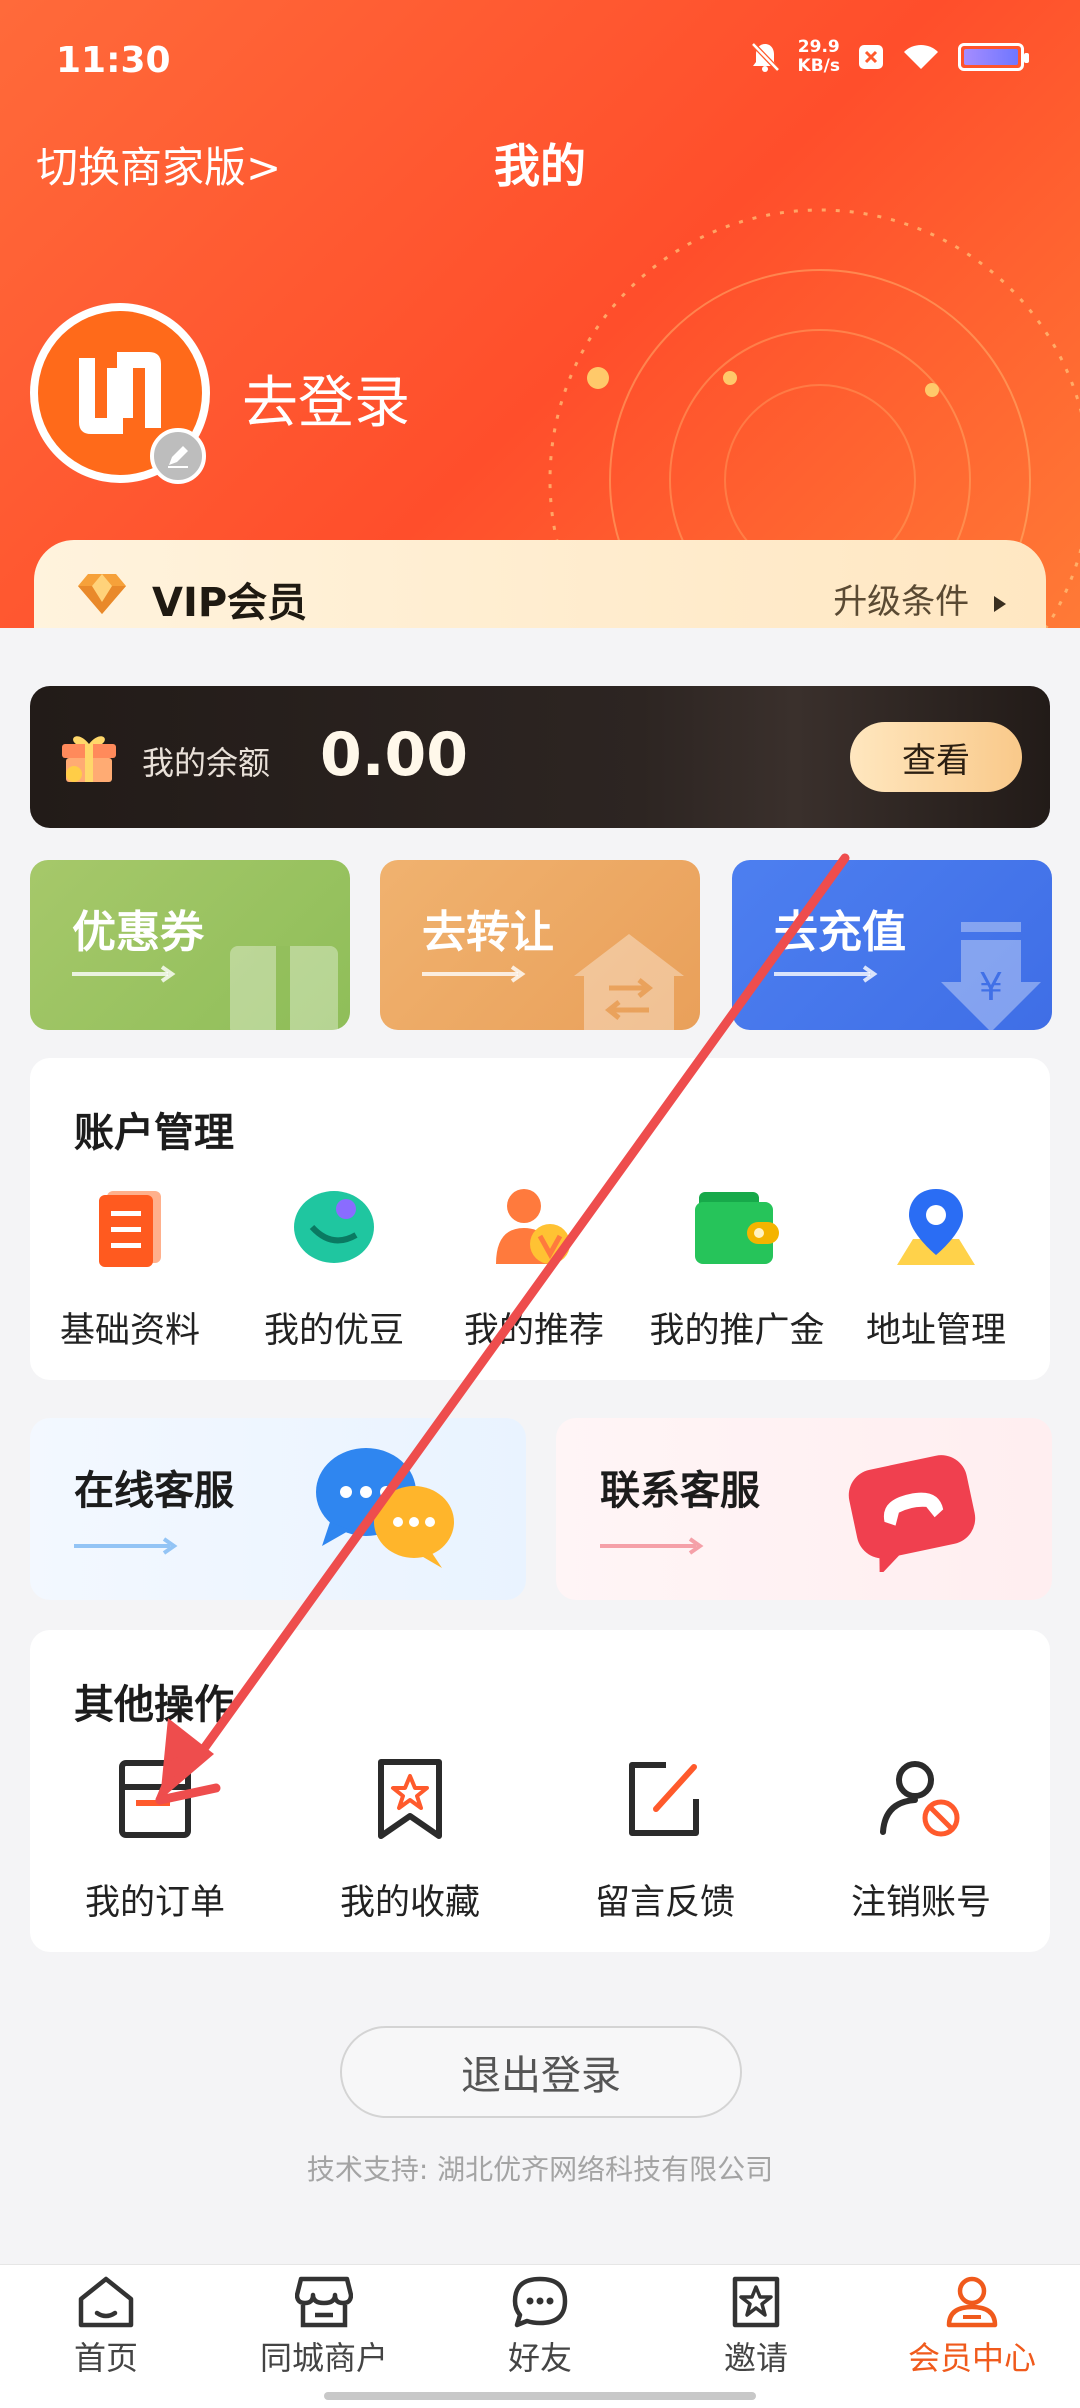  What do you see at coordinates (665, 1839) in the screenshot?
I see `feedback-item: 留言反馈` at bounding box center [665, 1839].